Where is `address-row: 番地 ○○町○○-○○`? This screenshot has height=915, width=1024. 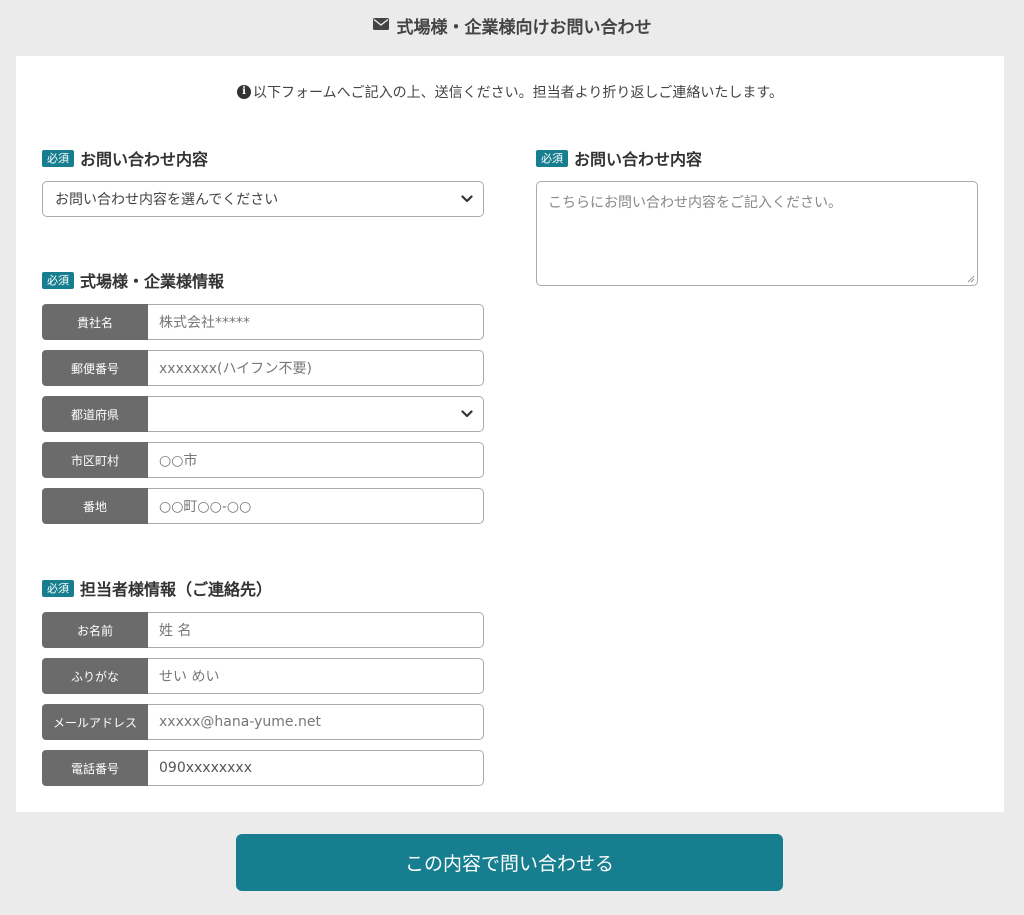
address-row: 番地 ○○町○○-○○ is located at coordinates (263, 506).